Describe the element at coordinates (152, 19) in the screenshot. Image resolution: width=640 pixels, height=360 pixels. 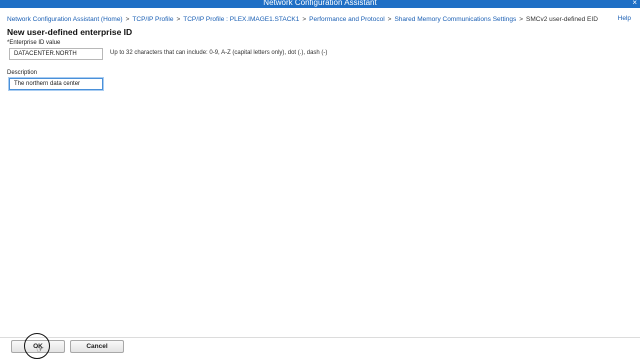
I see `breadcrumb-tcpip-profile: TCP/IP Profile` at that location.